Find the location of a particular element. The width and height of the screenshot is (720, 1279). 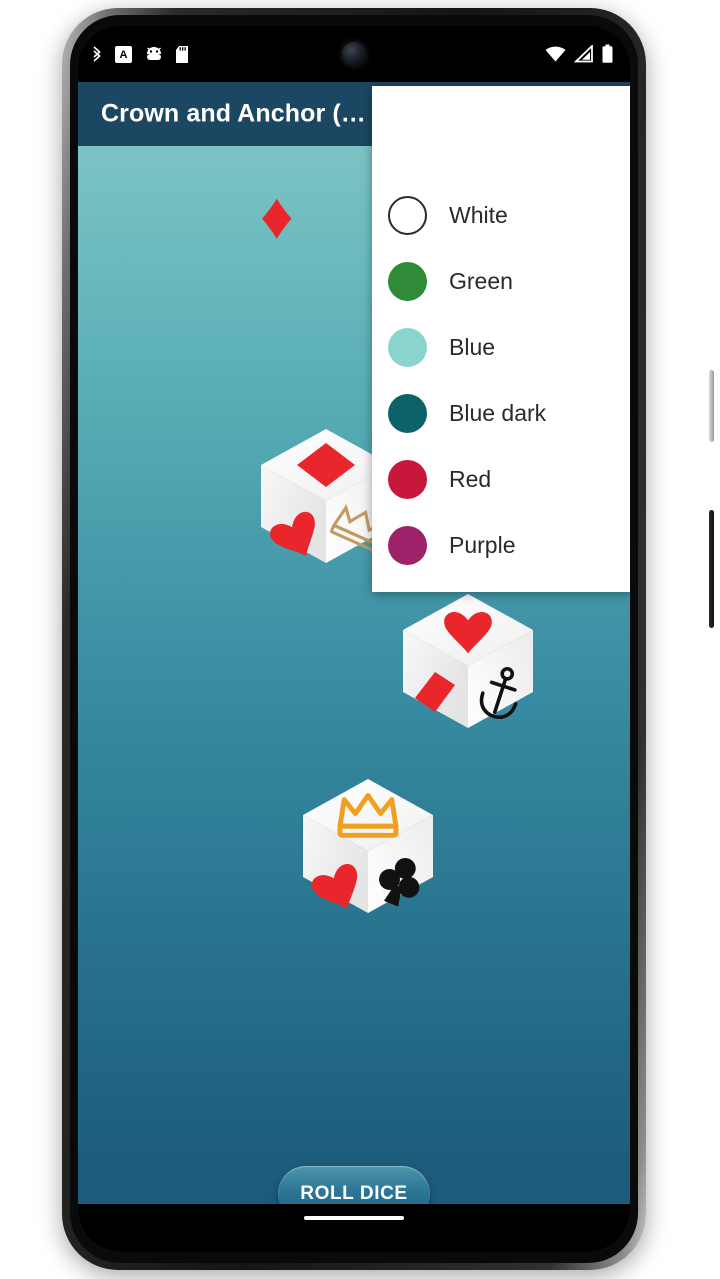

menu-item-green: Green is located at coordinates (501, 281).